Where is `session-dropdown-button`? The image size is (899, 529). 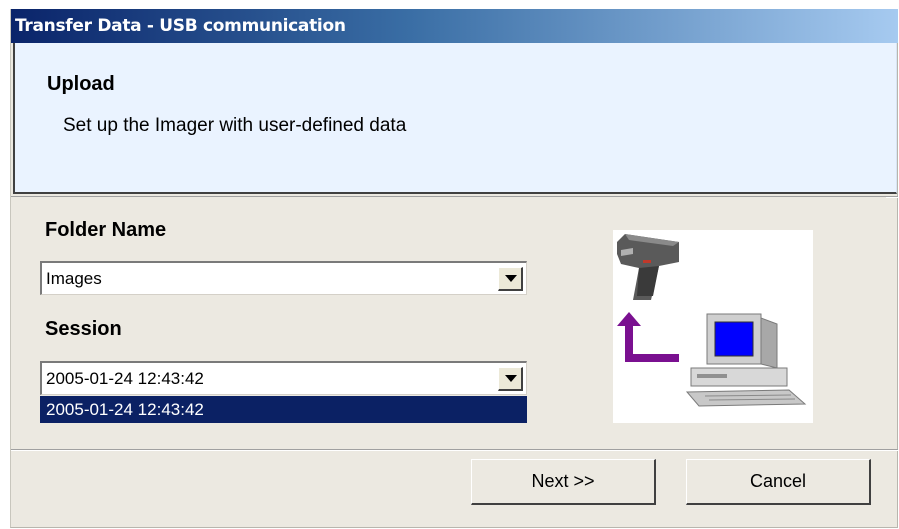
session-dropdown-button is located at coordinates (510, 379).